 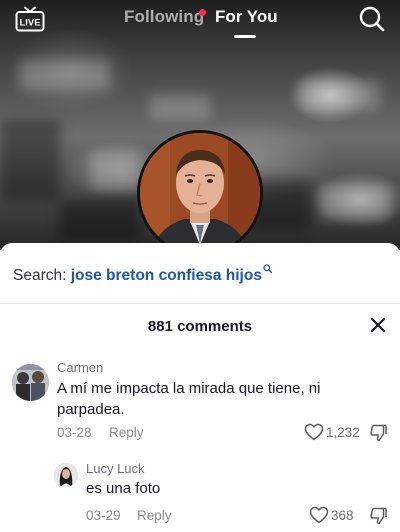 What do you see at coordinates (200, 326) in the screenshot?
I see `comments-count: 881 comments` at bounding box center [200, 326].